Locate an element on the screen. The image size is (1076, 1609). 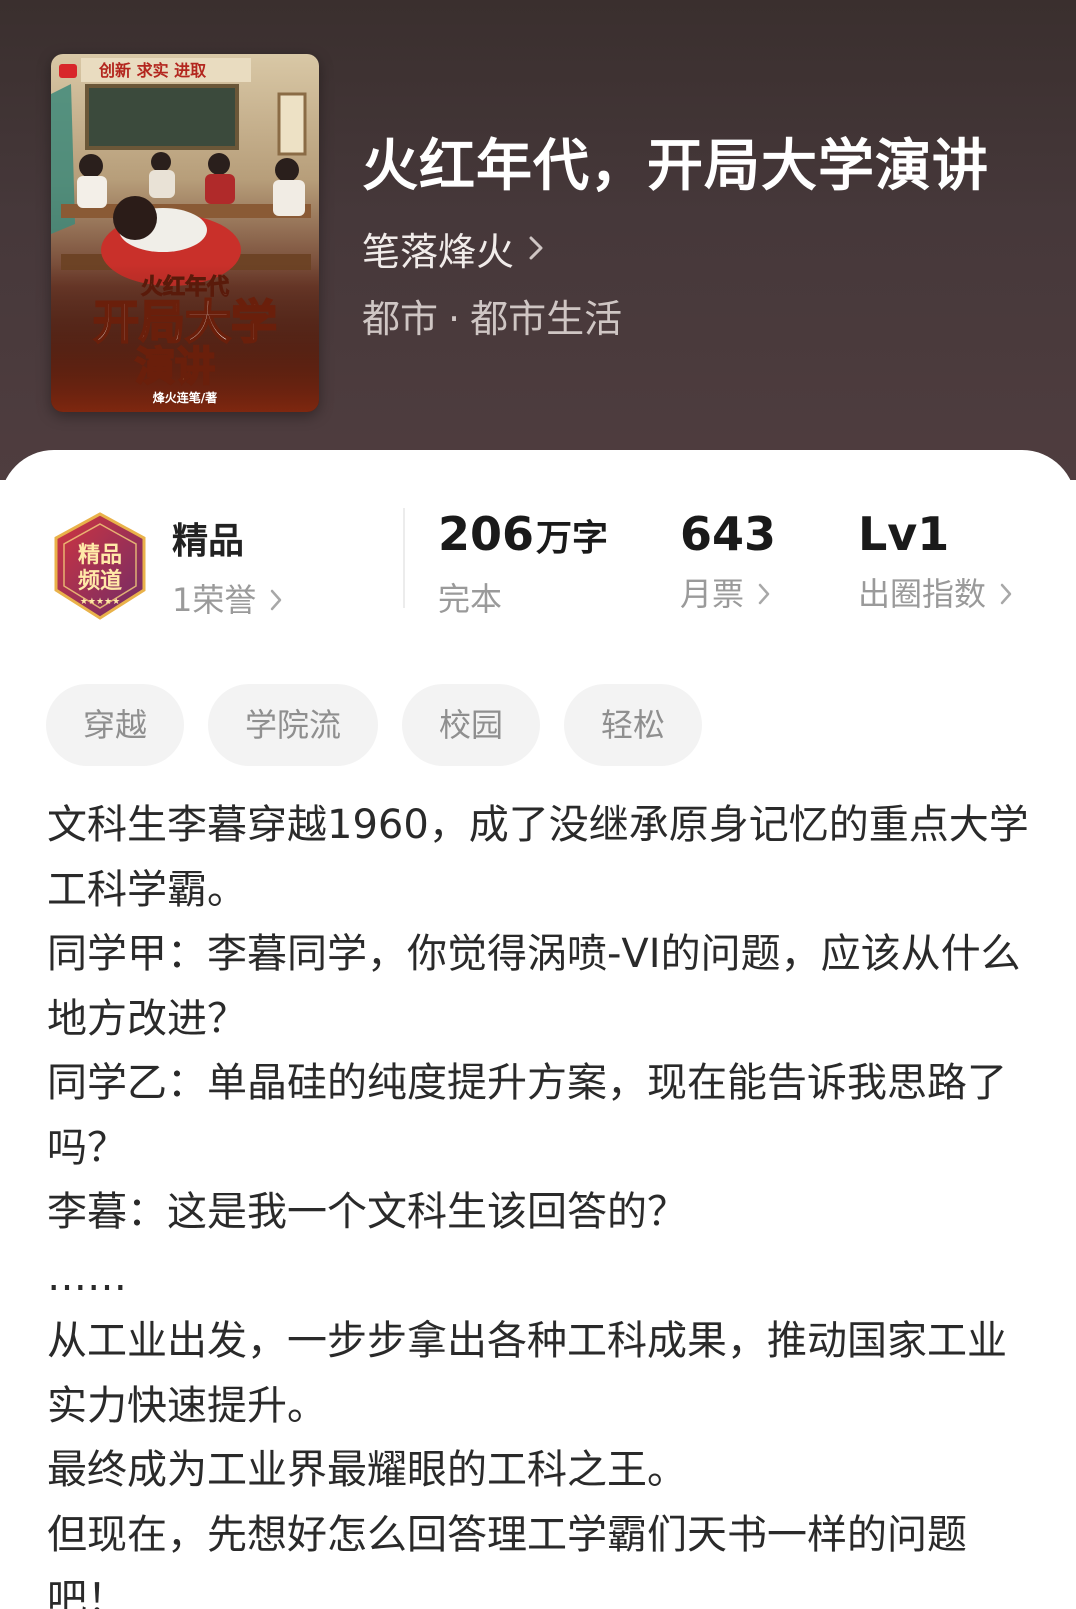
tag-list: 穿越 学院流 校园 轻松 is located at coordinates (386, 725).